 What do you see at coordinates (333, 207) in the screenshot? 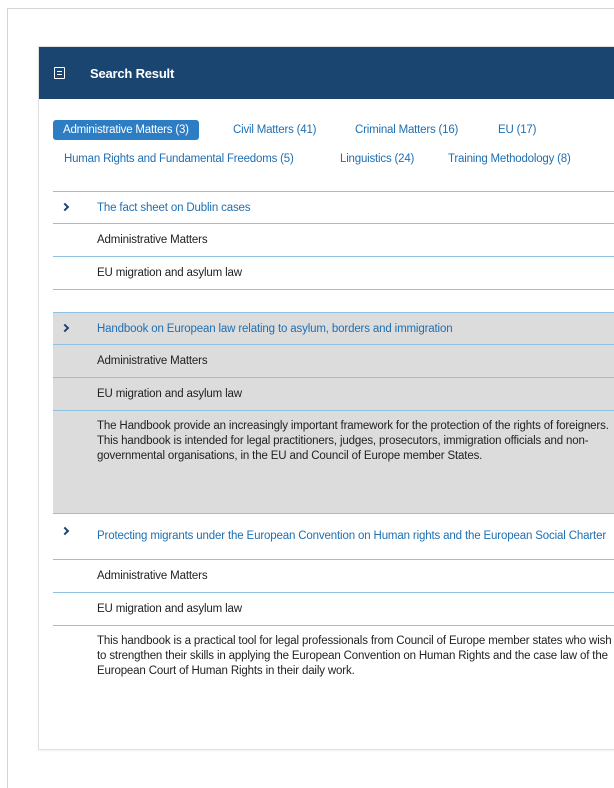
I see `result-title-row: The fact sheet on Dublin cases` at bounding box center [333, 207].